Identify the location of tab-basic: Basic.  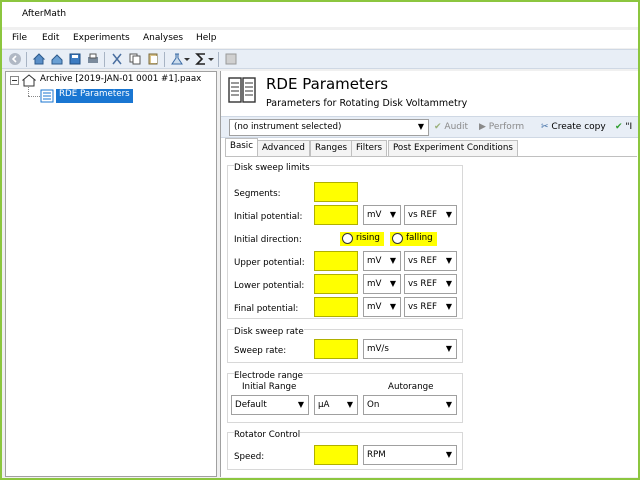
(241, 147).